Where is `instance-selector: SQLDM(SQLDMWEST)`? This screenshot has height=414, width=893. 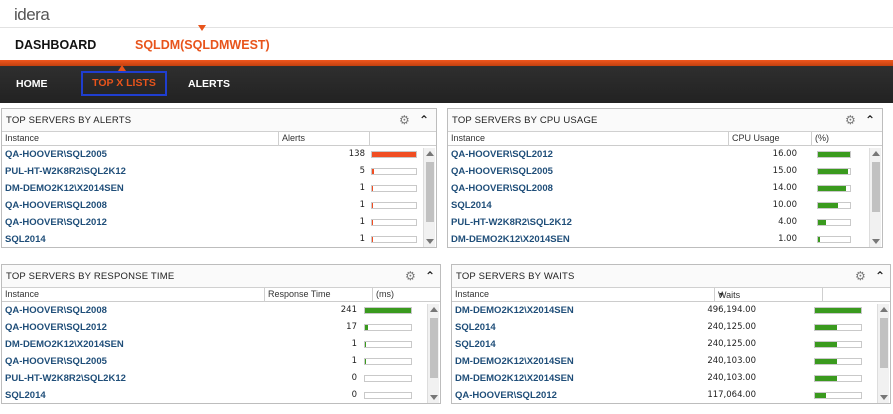
instance-selector: SQLDM(SQLDMWEST) is located at coordinates (202, 45).